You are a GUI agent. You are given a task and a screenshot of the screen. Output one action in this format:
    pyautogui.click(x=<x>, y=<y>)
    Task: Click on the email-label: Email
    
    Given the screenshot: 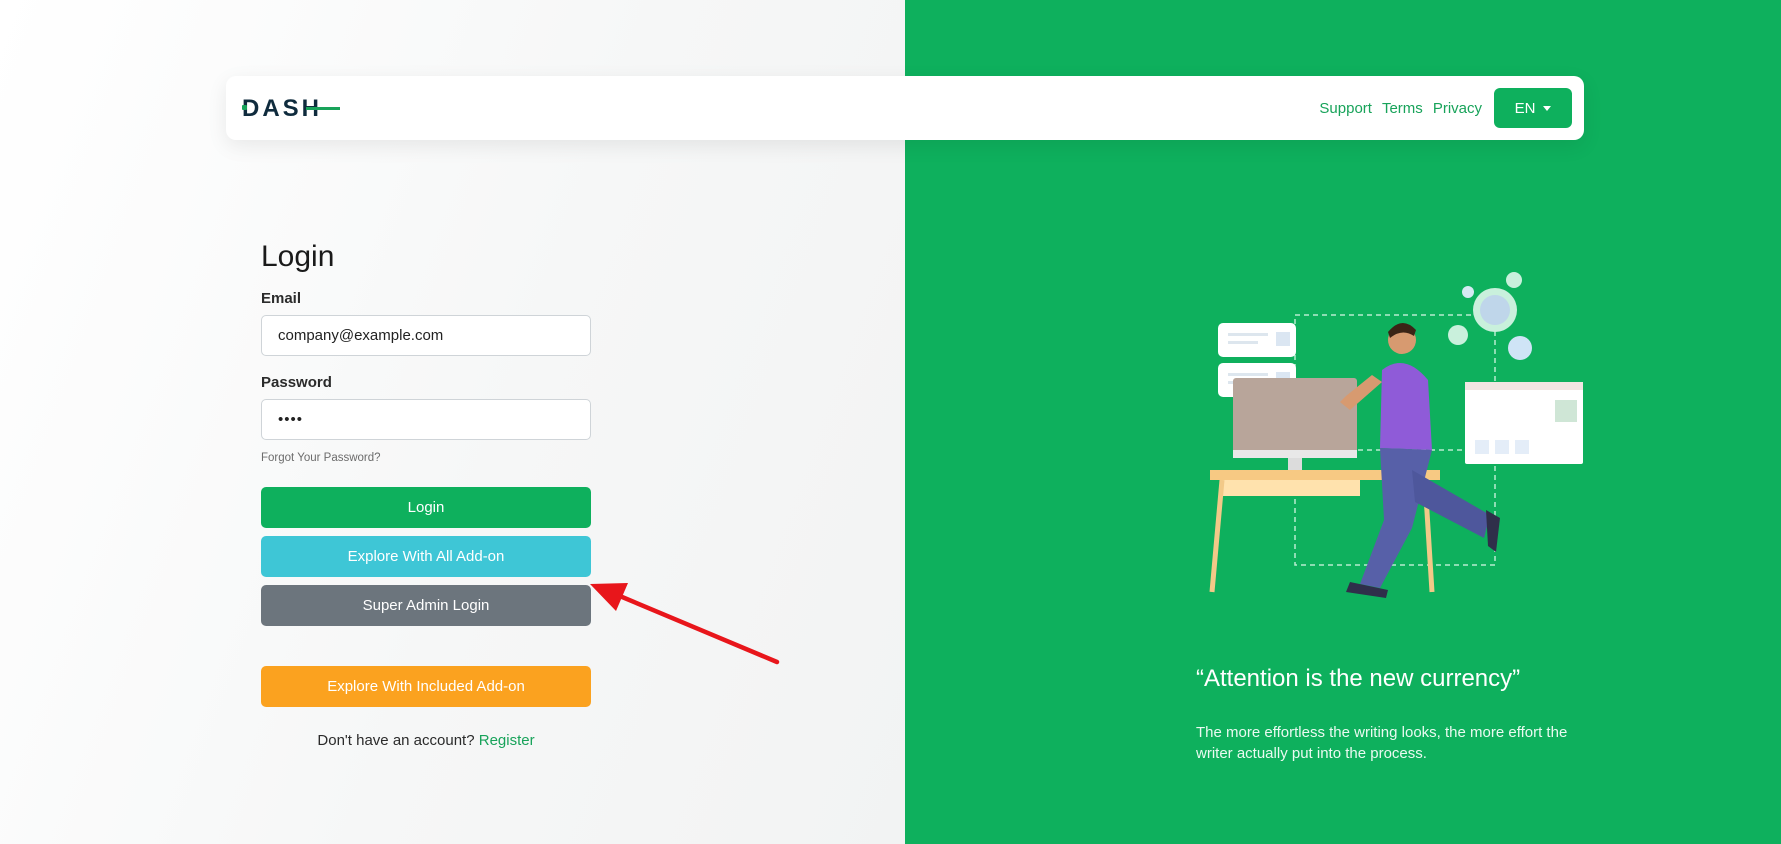 What is the action you would take?
    pyautogui.click(x=281, y=298)
    